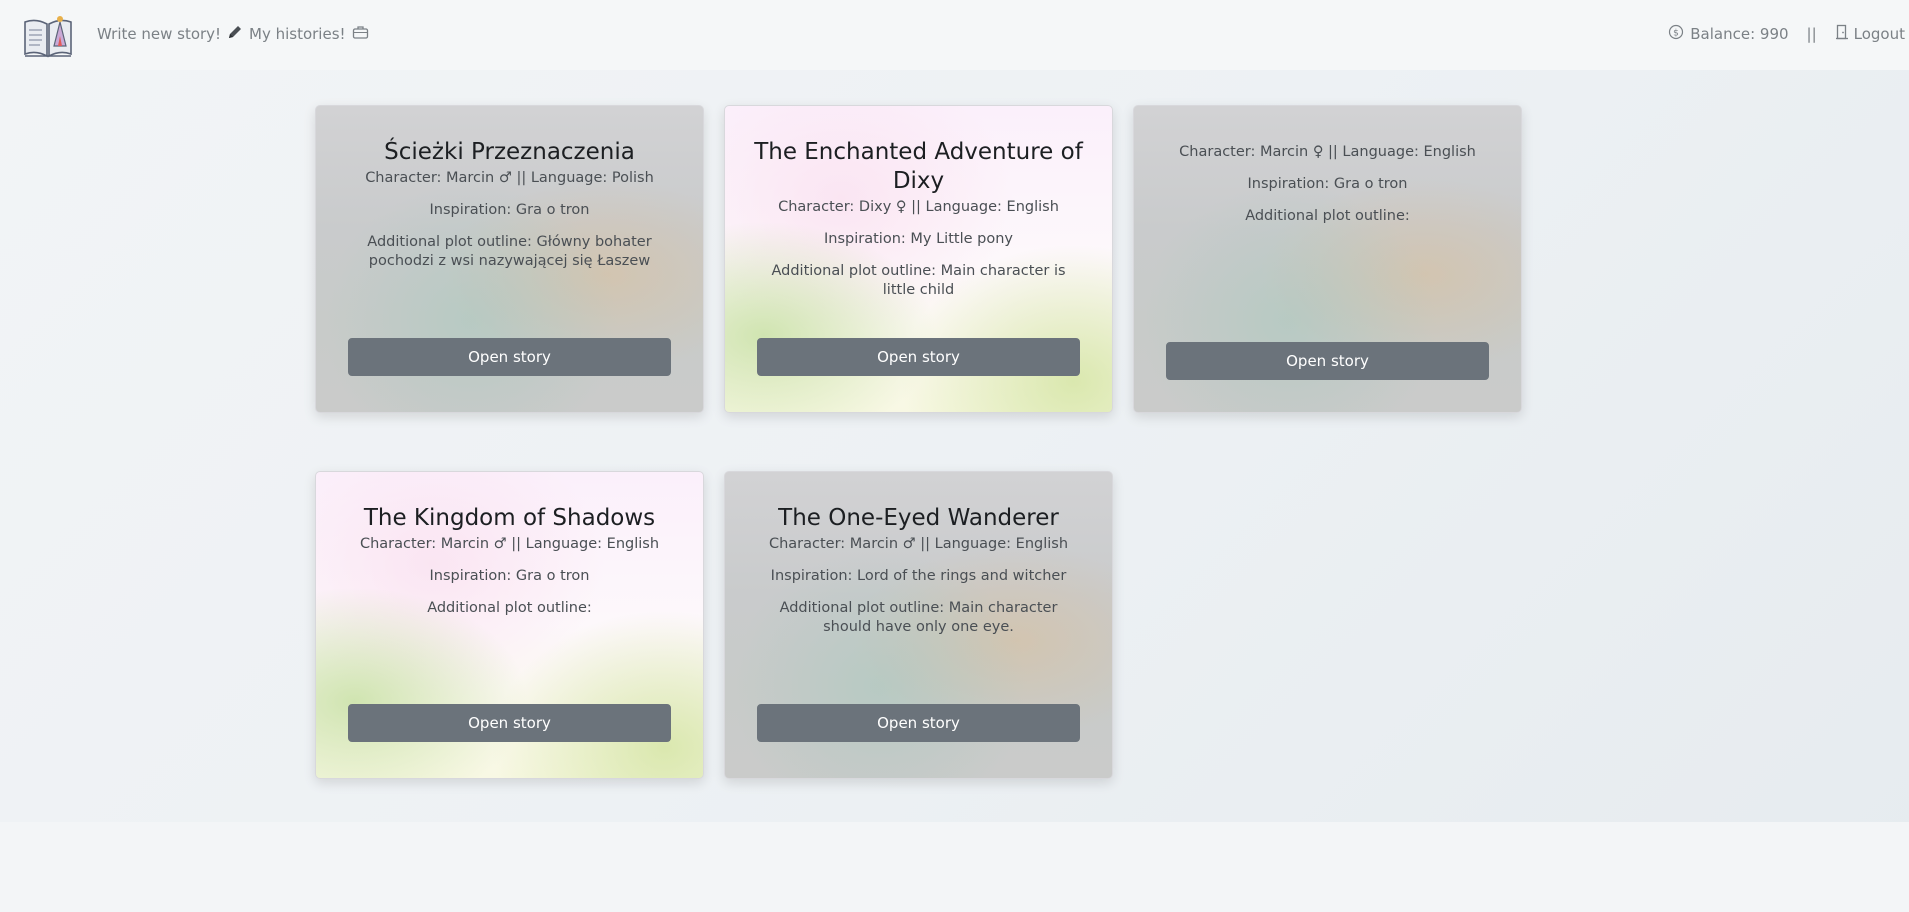  I want to click on logo-book-icon, so click(48, 35).